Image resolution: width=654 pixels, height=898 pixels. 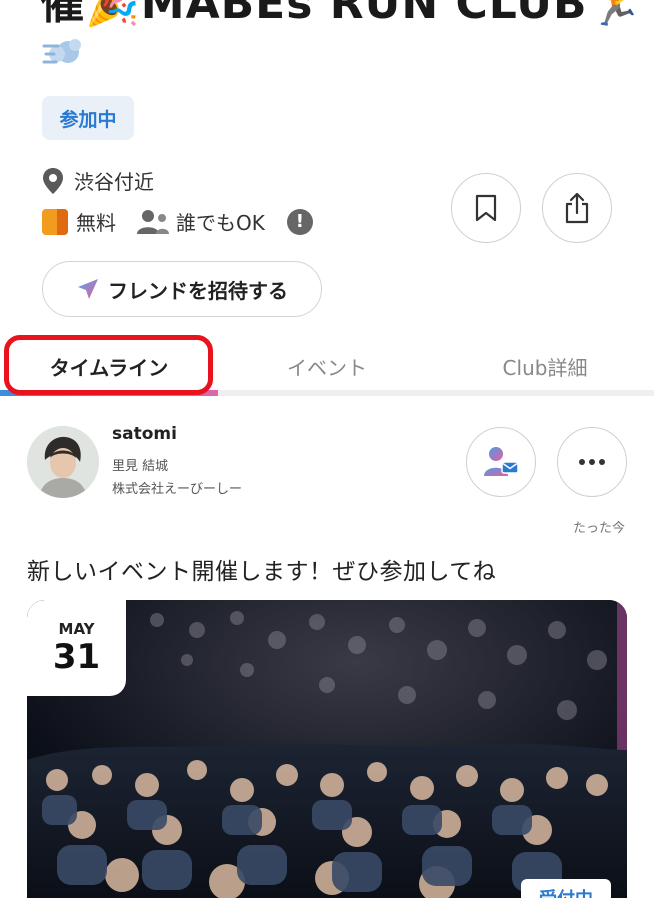 I want to click on bookmark-button, so click(x=486, y=208).